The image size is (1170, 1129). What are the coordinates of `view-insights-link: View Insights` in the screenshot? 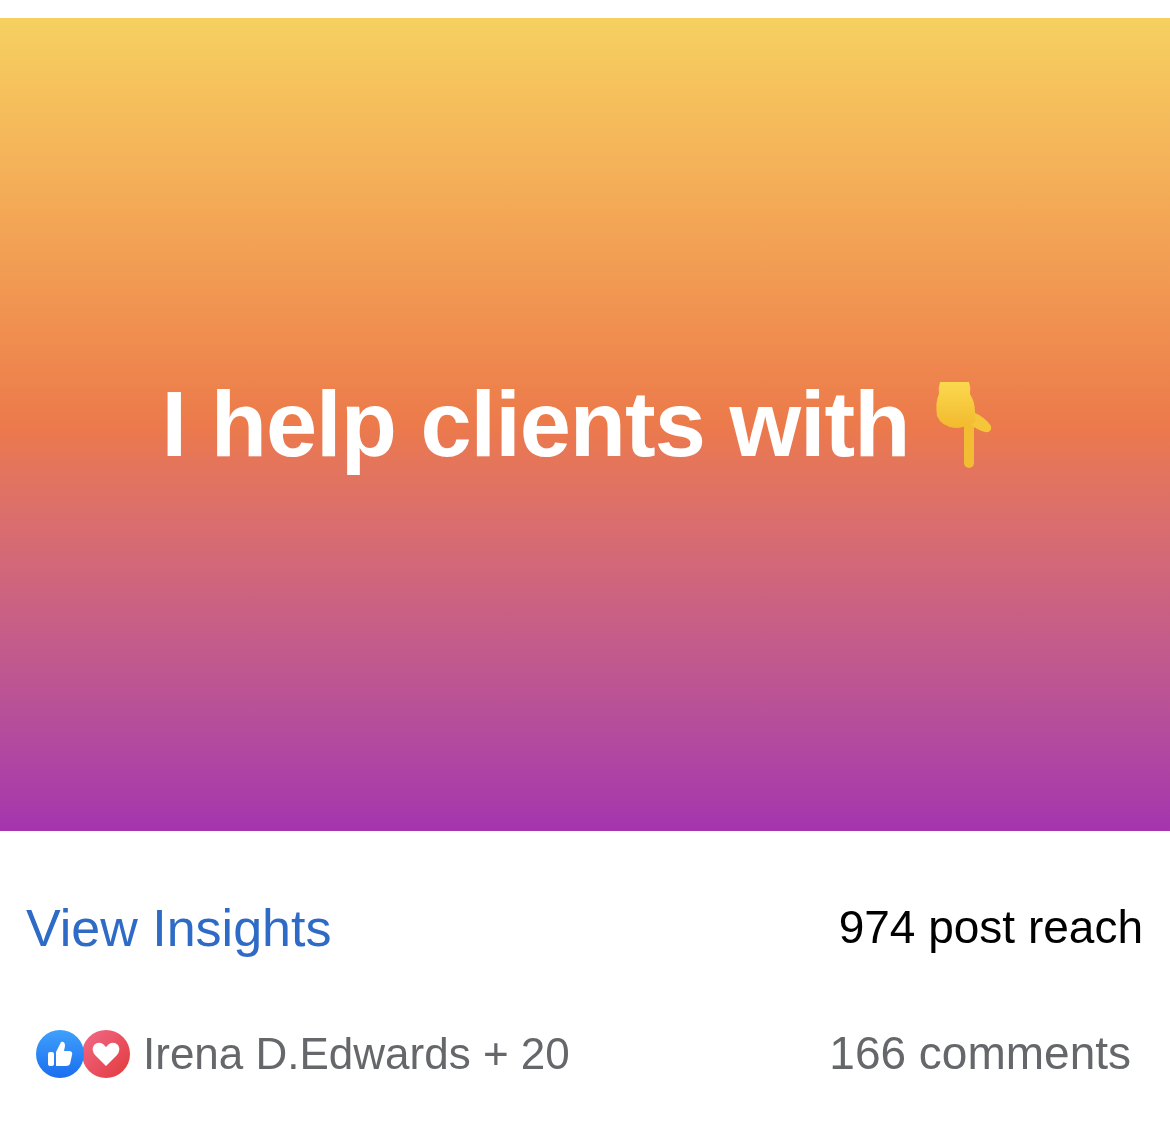 It's located at (179, 928).